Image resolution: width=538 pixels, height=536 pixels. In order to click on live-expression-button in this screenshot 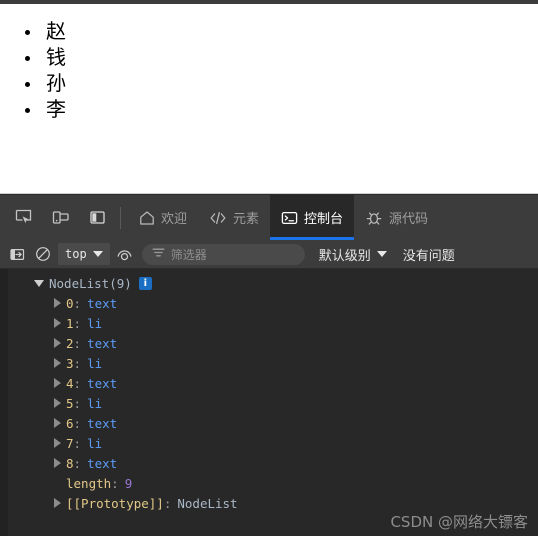, I will do `click(125, 254)`.